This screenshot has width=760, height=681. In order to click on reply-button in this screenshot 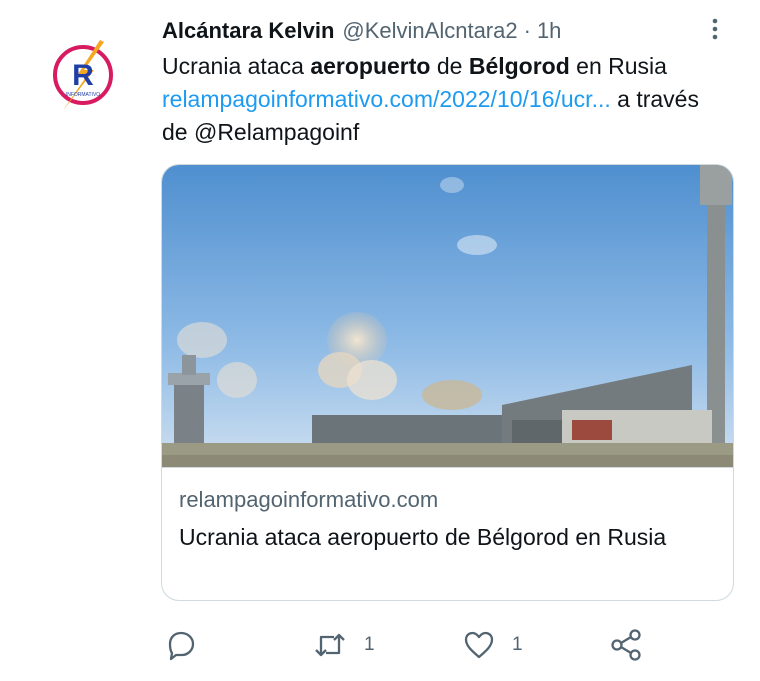, I will do `click(189, 645)`.